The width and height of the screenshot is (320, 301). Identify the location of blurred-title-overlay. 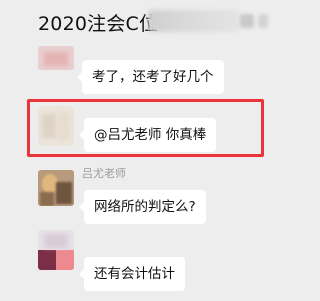
(194, 21).